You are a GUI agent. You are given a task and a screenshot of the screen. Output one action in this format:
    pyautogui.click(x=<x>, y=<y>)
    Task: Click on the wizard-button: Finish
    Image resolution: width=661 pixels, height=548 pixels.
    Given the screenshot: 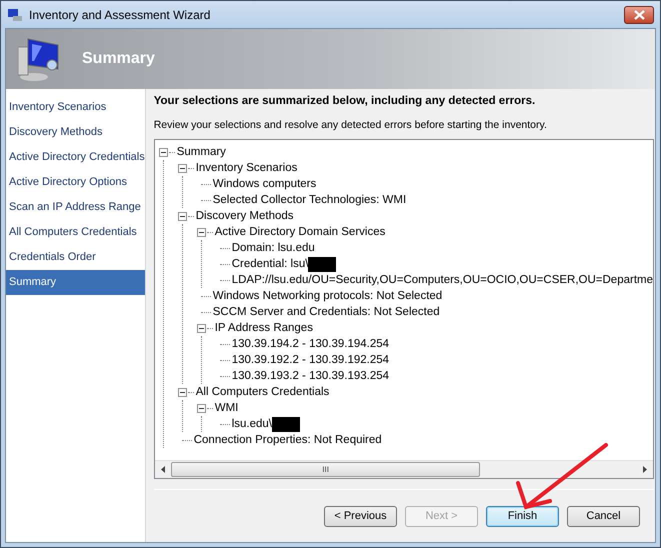 What is the action you would take?
    pyautogui.click(x=522, y=516)
    